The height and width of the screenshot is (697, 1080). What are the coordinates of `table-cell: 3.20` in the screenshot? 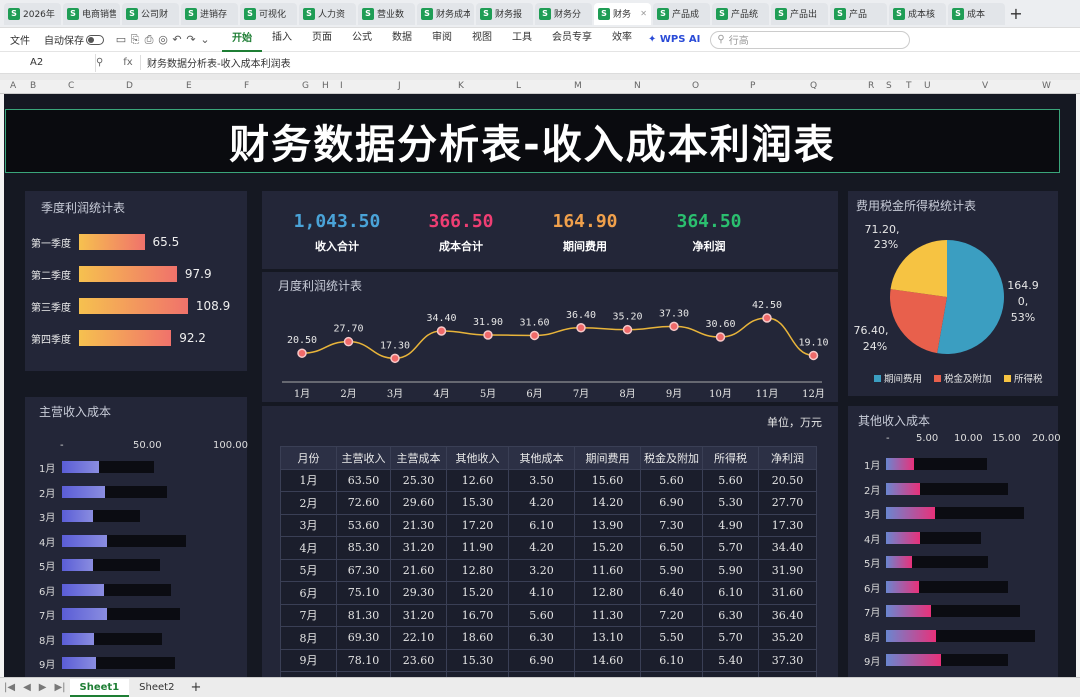 It's located at (541, 570).